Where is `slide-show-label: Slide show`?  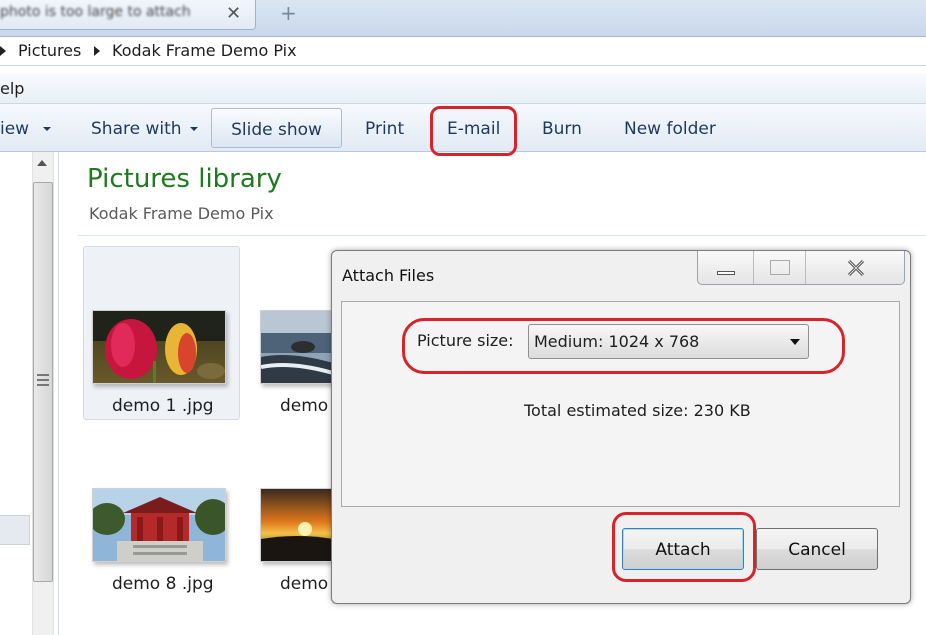 slide-show-label: Slide show is located at coordinates (276, 130).